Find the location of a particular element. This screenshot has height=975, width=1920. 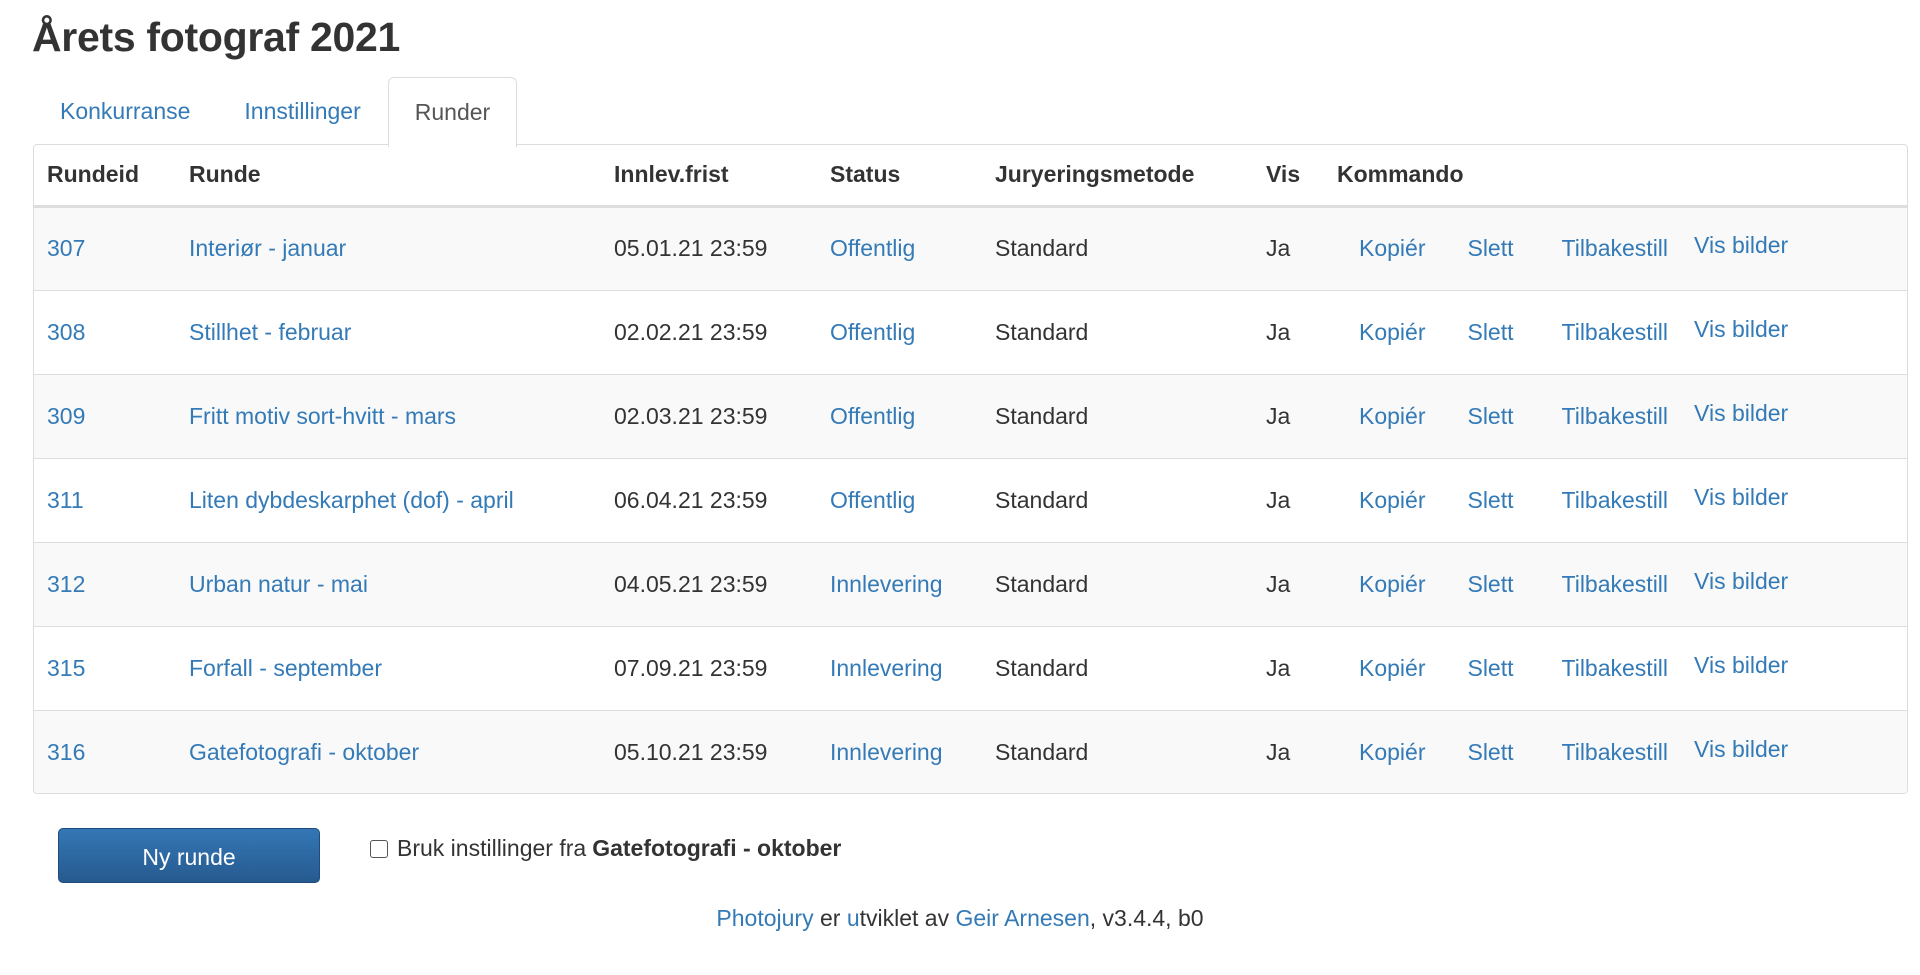

row-id-link: 307 is located at coordinates (105, 247).